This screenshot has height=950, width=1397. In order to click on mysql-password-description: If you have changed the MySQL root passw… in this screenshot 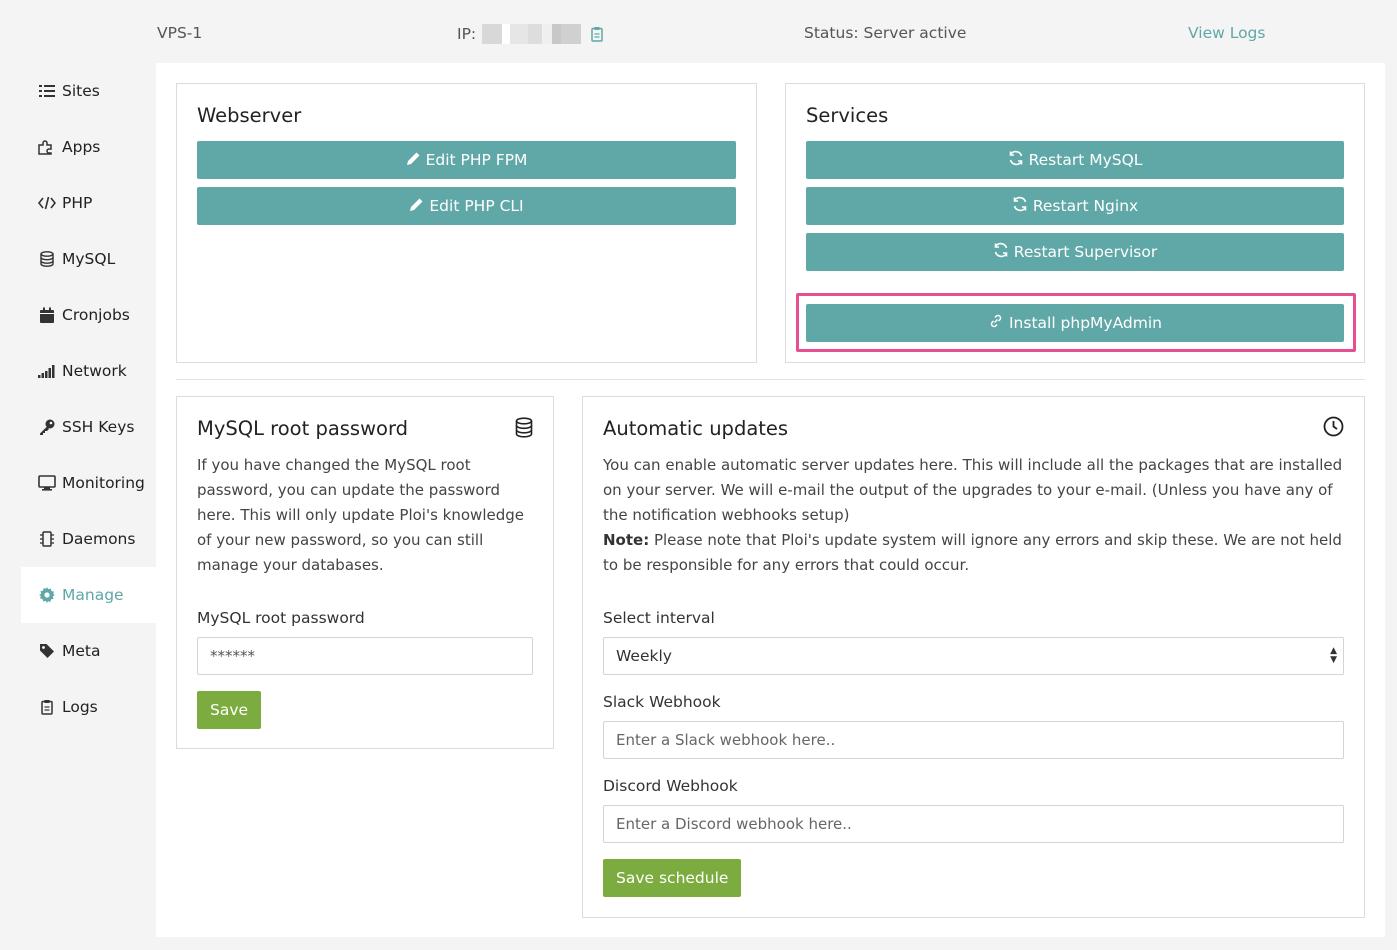, I will do `click(360, 515)`.